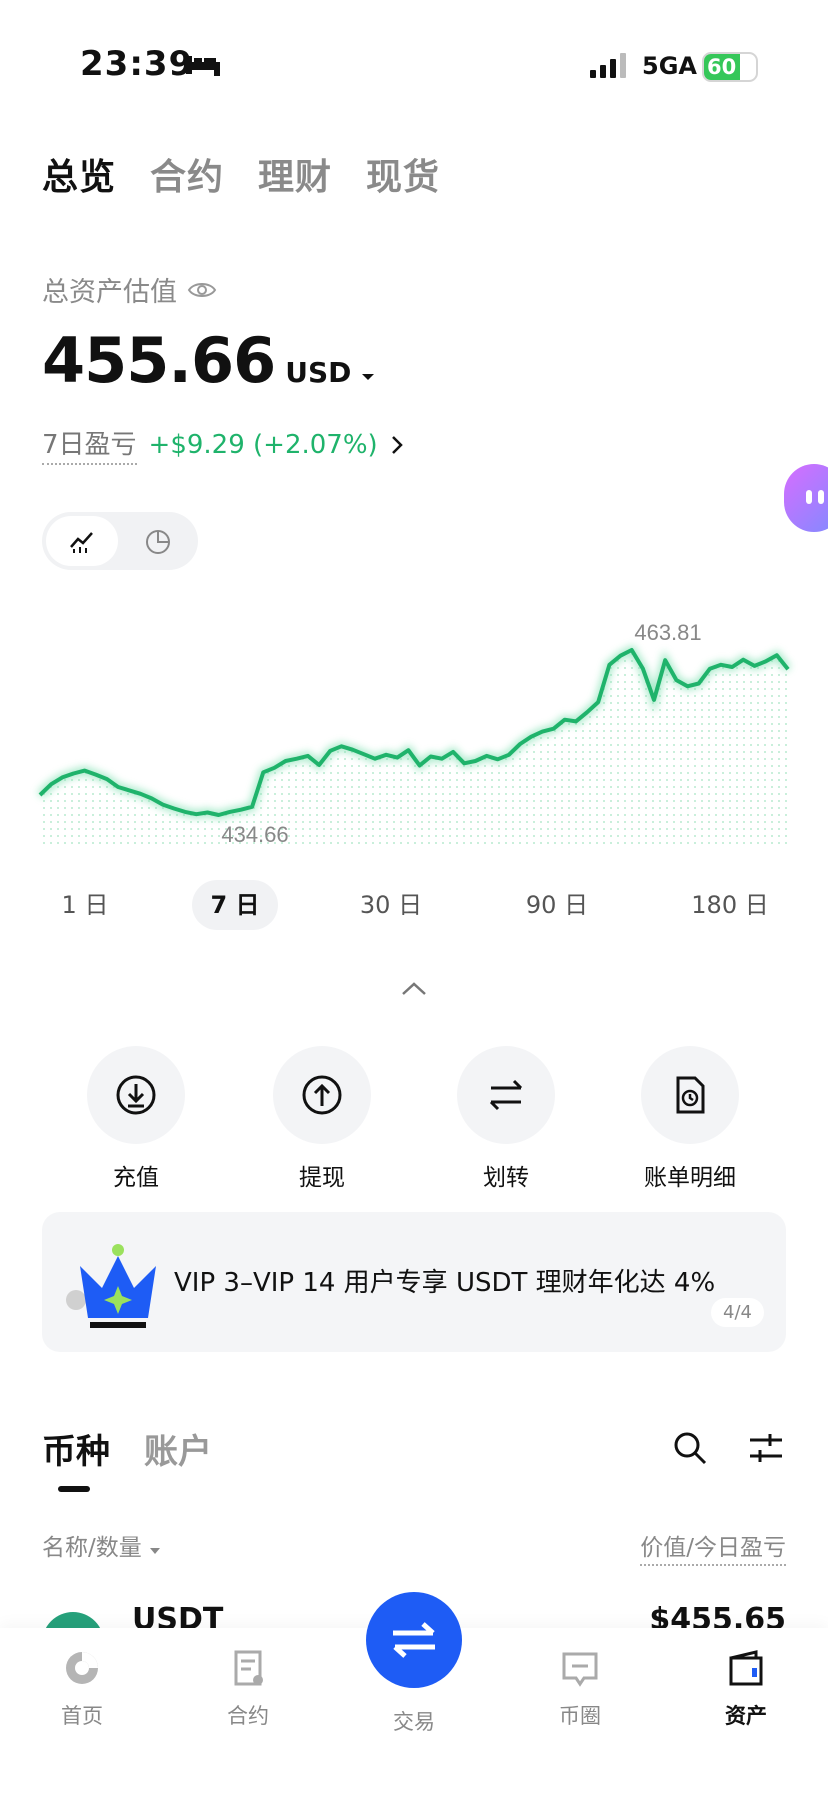  I want to click on assistant-bubble, so click(806, 498).